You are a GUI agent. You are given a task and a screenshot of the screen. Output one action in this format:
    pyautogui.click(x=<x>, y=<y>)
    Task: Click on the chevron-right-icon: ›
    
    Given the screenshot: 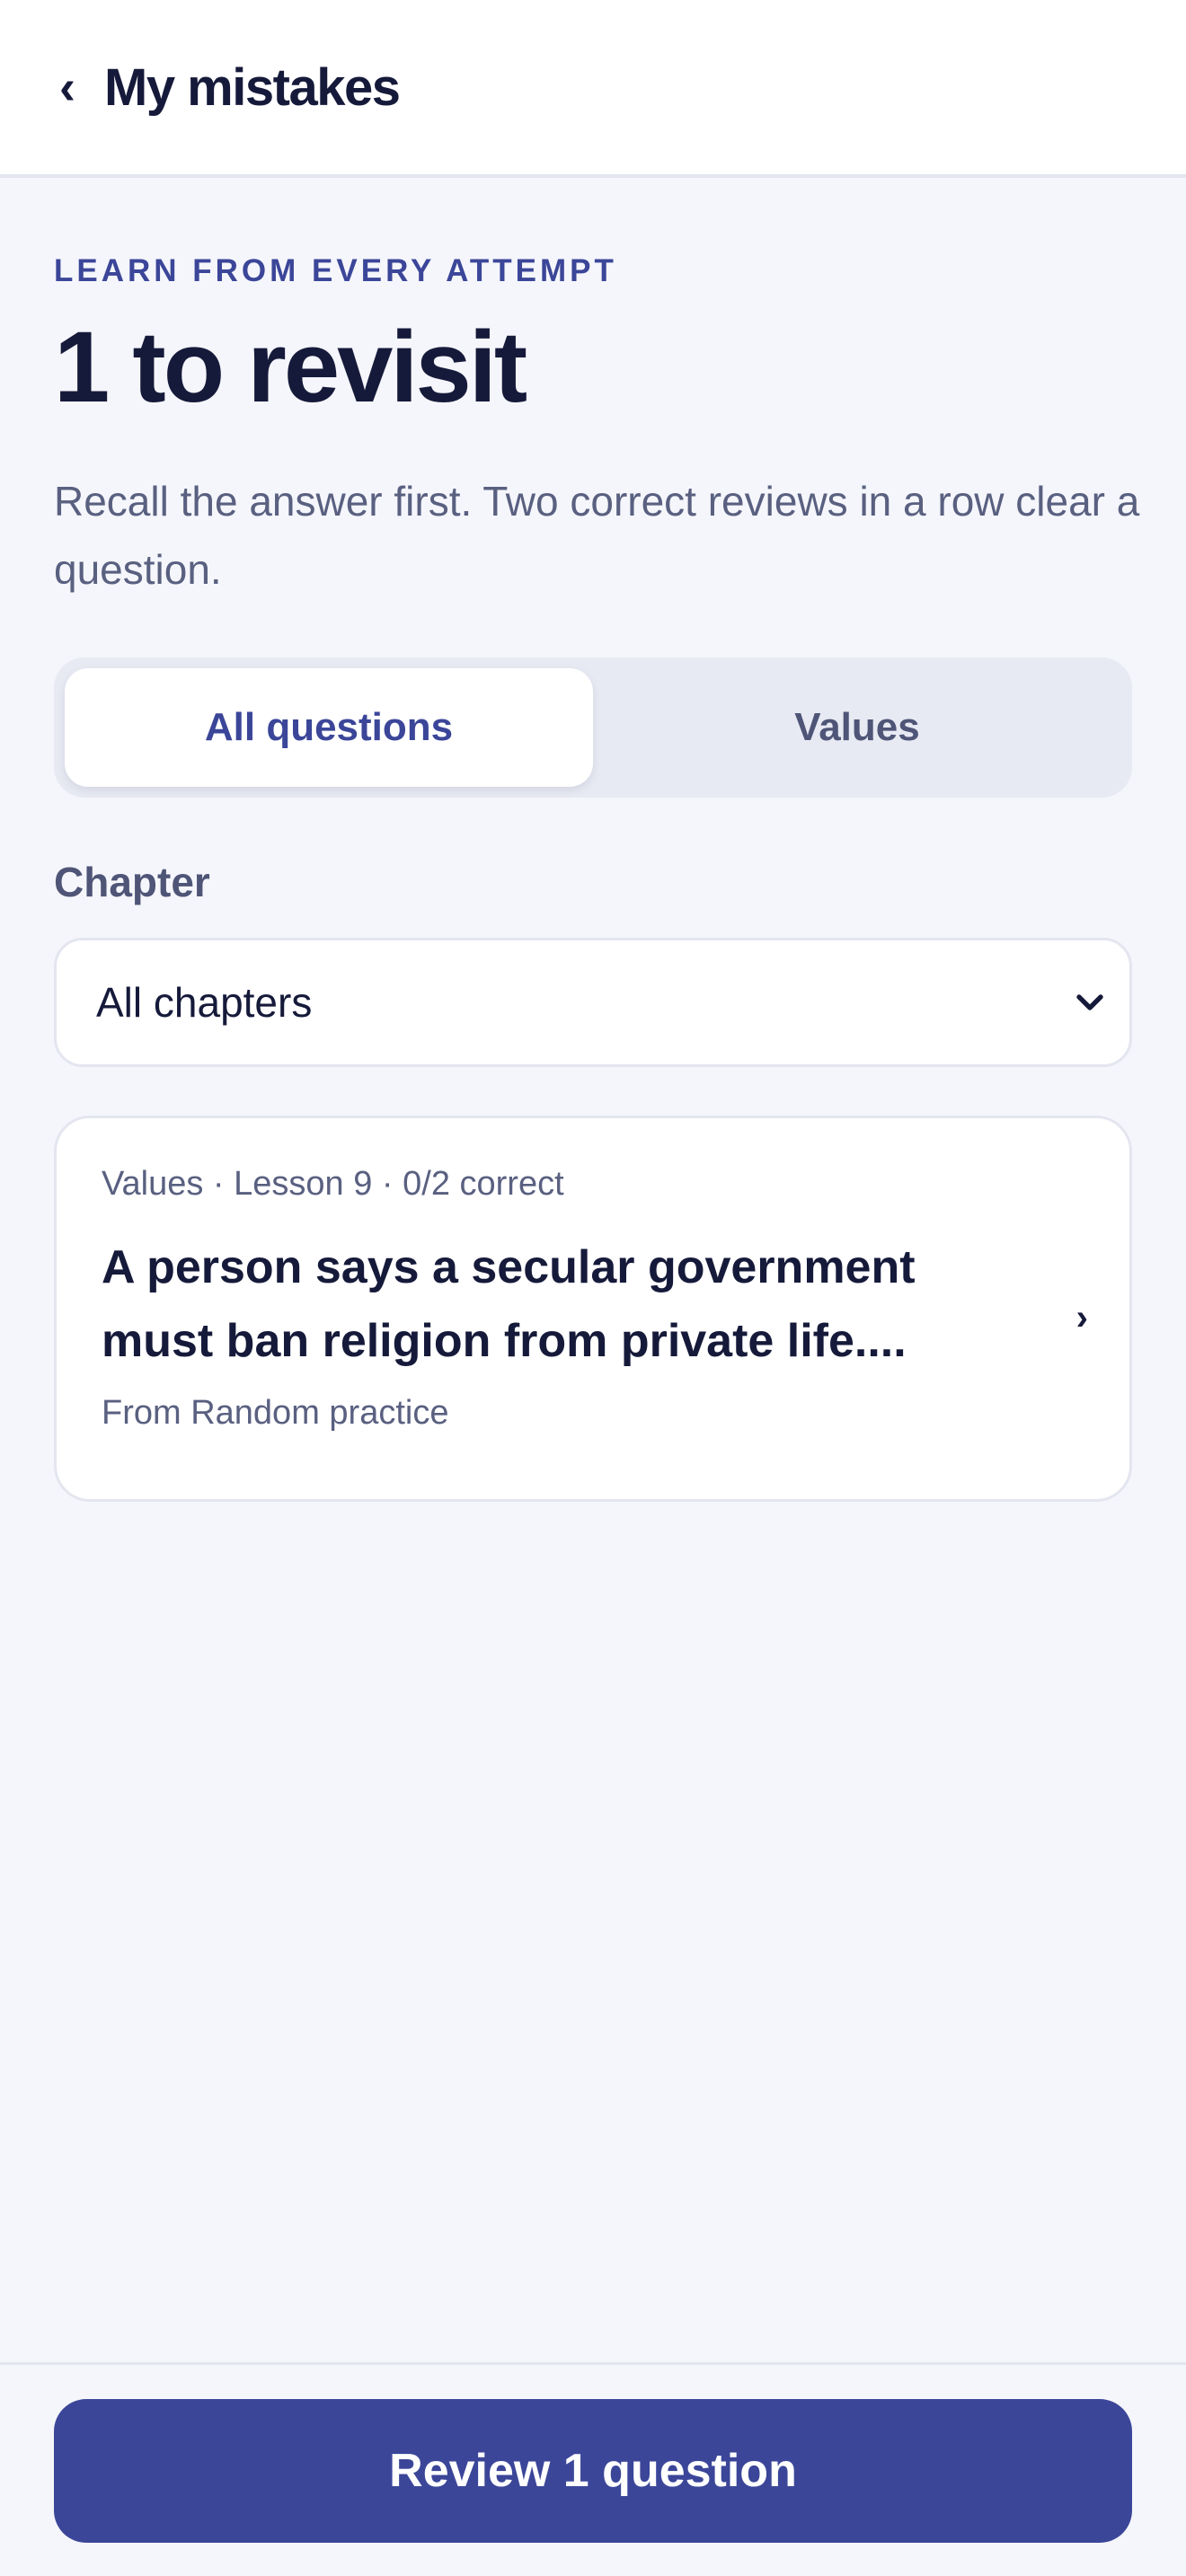 What is the action you would take?
    pyautogui.click(x=1081, y=1317)
    